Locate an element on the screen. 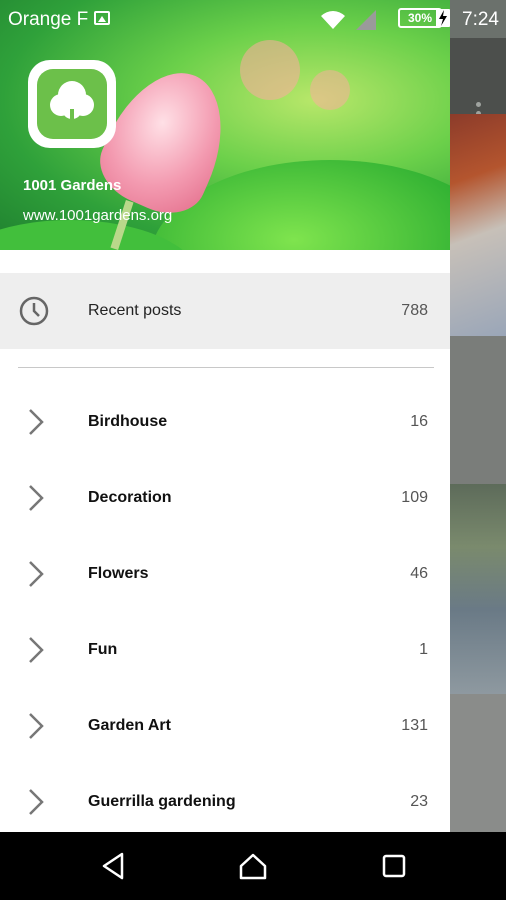  home-icon is located at coordinates (253, 866).